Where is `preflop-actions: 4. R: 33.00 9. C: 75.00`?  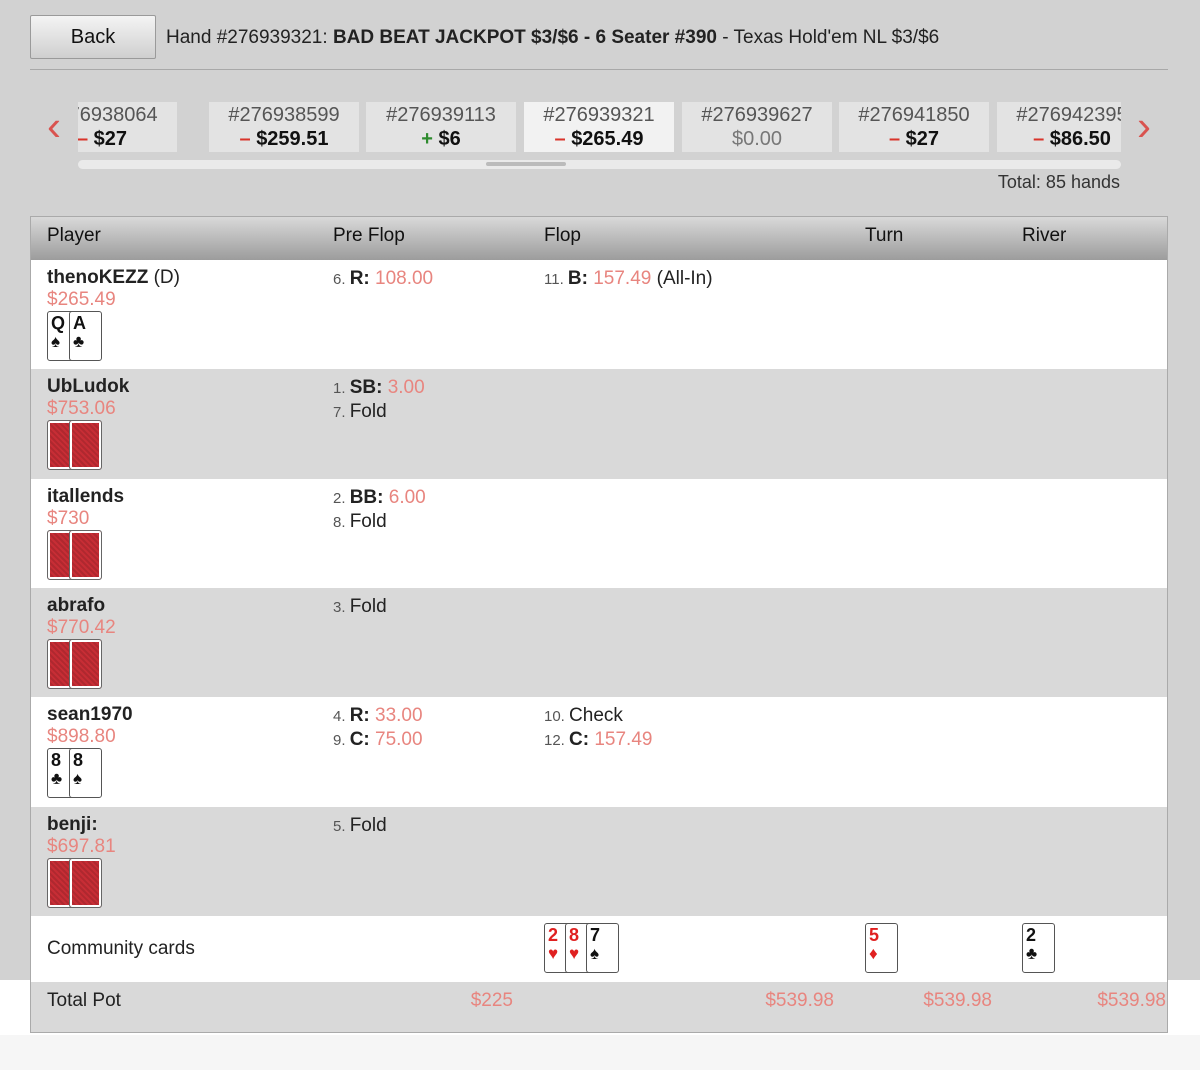
preflop-actions: 4. R: 33.00 9. C: 75.00 is located at coordinates (378, 728).